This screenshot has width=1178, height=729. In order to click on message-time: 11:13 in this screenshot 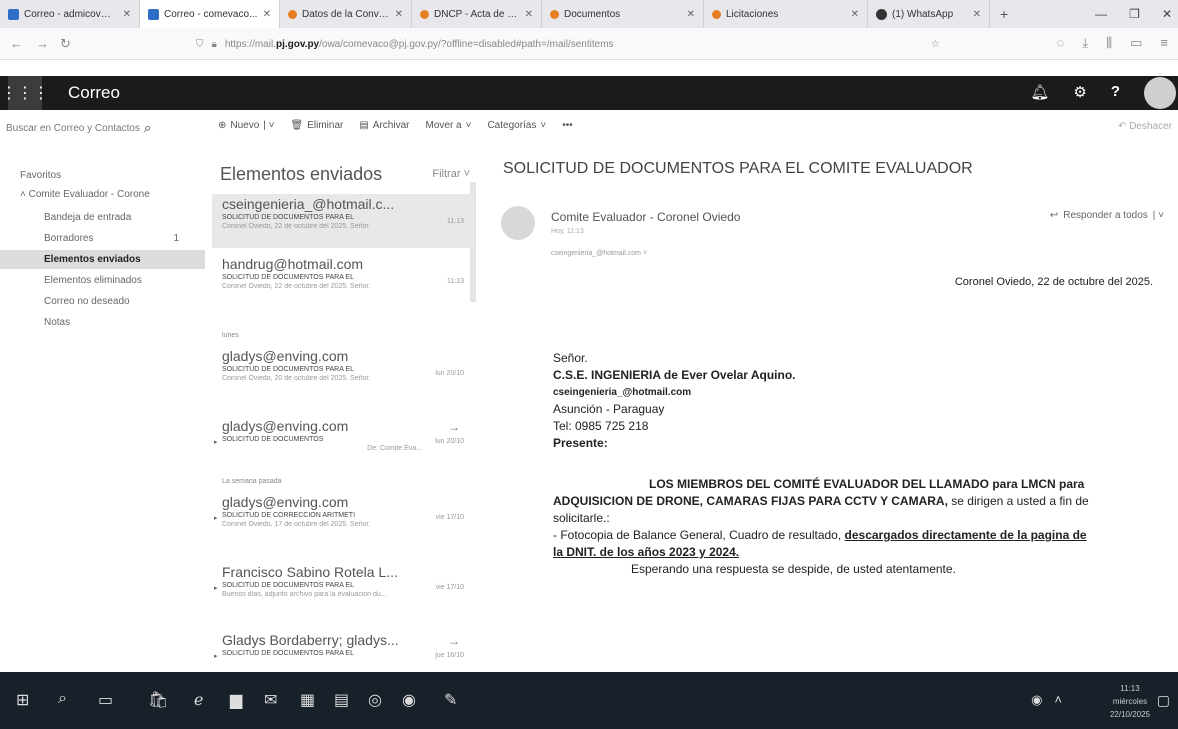, I will do `click(455, 281)`.